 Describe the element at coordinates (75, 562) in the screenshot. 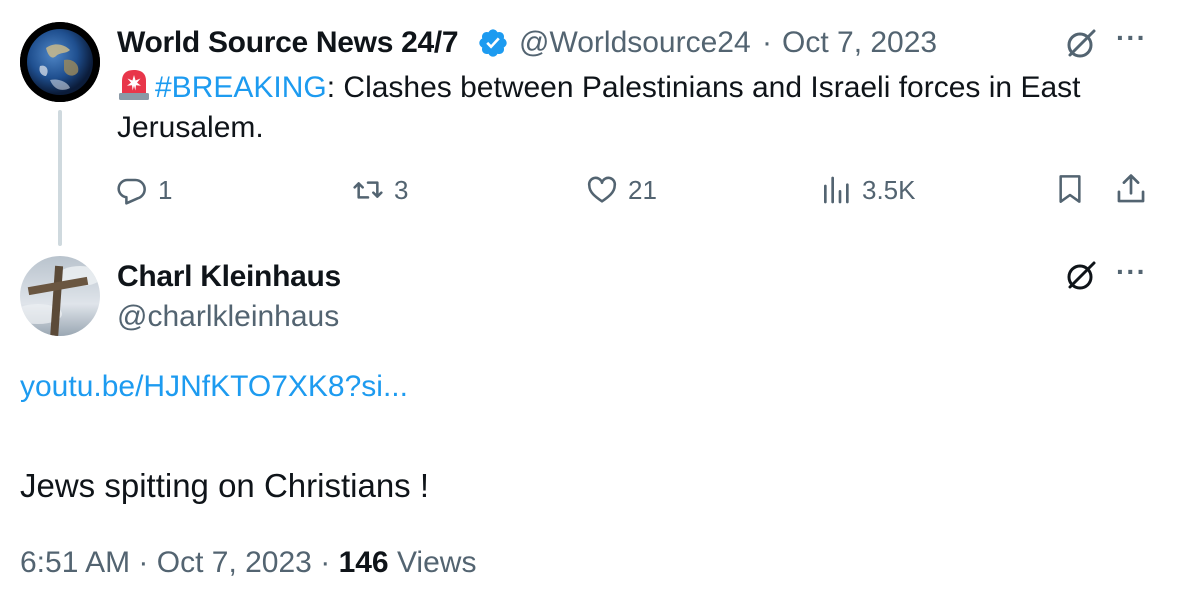

I see `tweet-time: 6:51 AM` at that location.